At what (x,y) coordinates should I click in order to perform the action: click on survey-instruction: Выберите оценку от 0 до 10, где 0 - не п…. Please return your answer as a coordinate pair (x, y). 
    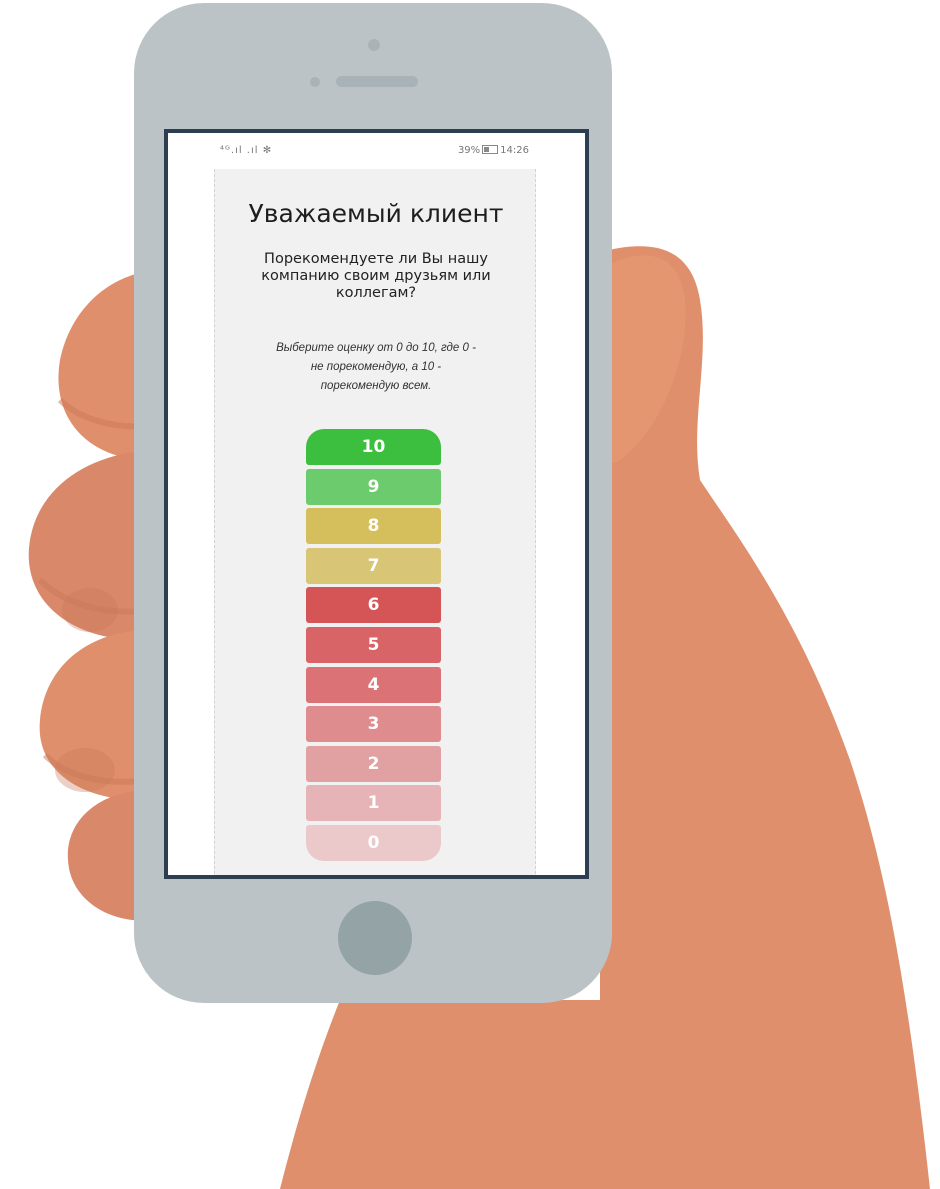
    Looking at the image, I should click on (376, 367).